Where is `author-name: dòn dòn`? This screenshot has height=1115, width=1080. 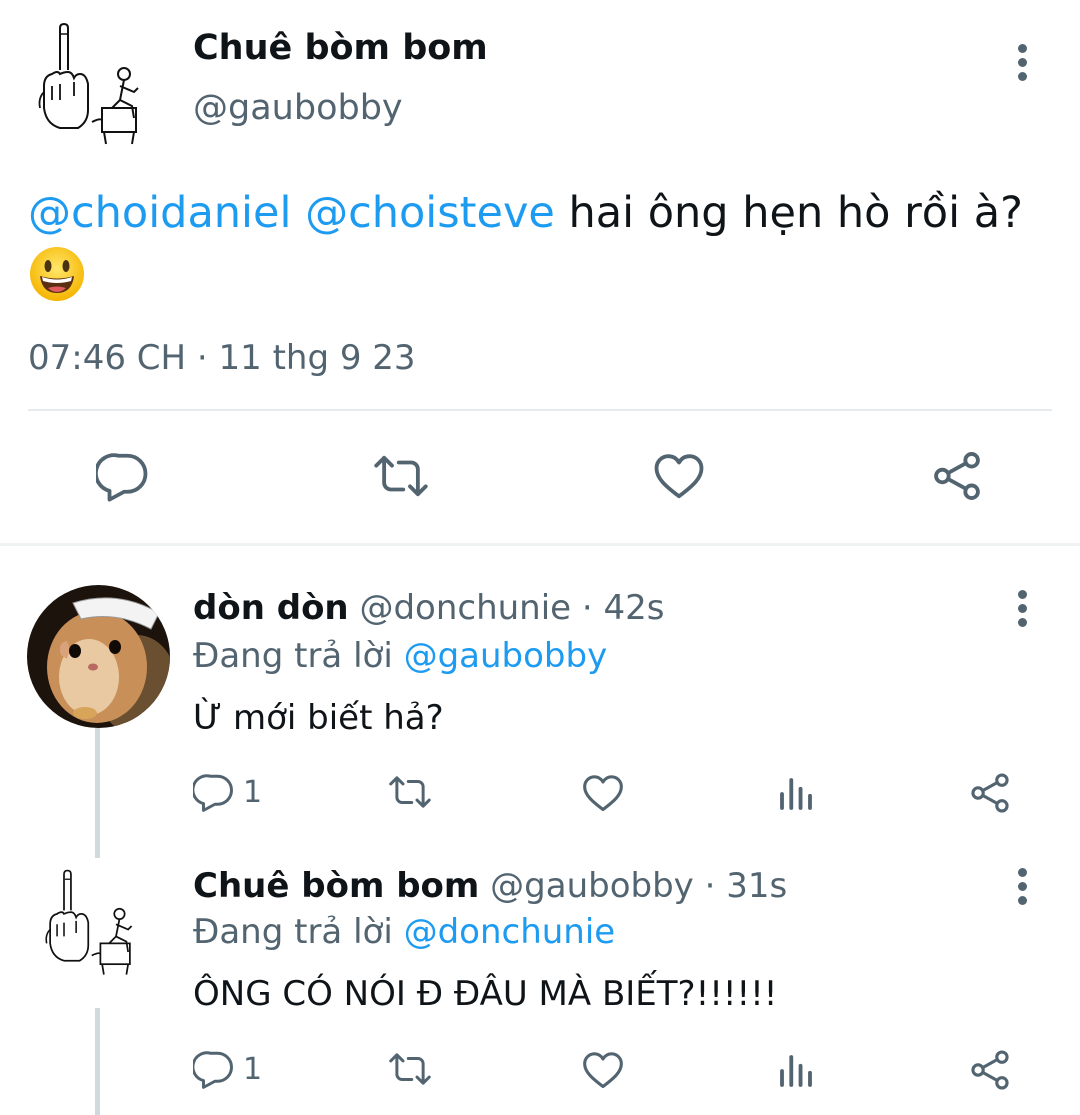 author-name: dòn dòn is located at coordinates (271, 608).